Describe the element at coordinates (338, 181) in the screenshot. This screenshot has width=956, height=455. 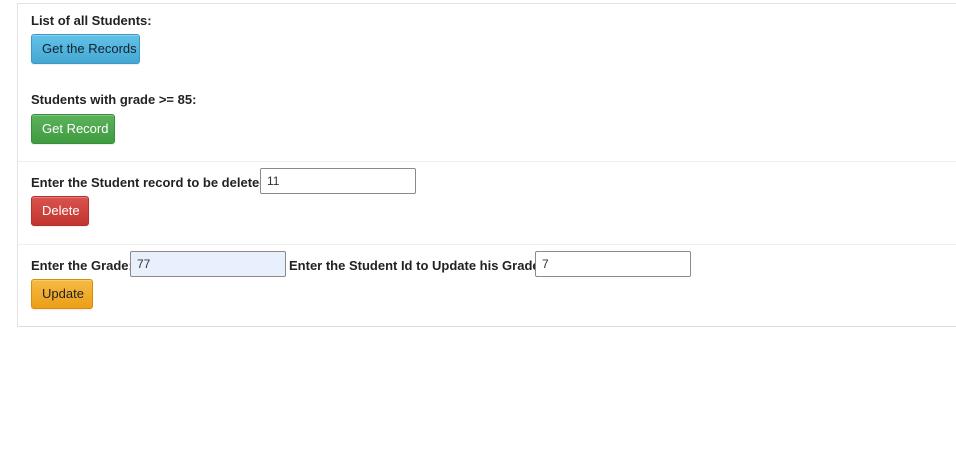
I see `delete-id-input` at that location.